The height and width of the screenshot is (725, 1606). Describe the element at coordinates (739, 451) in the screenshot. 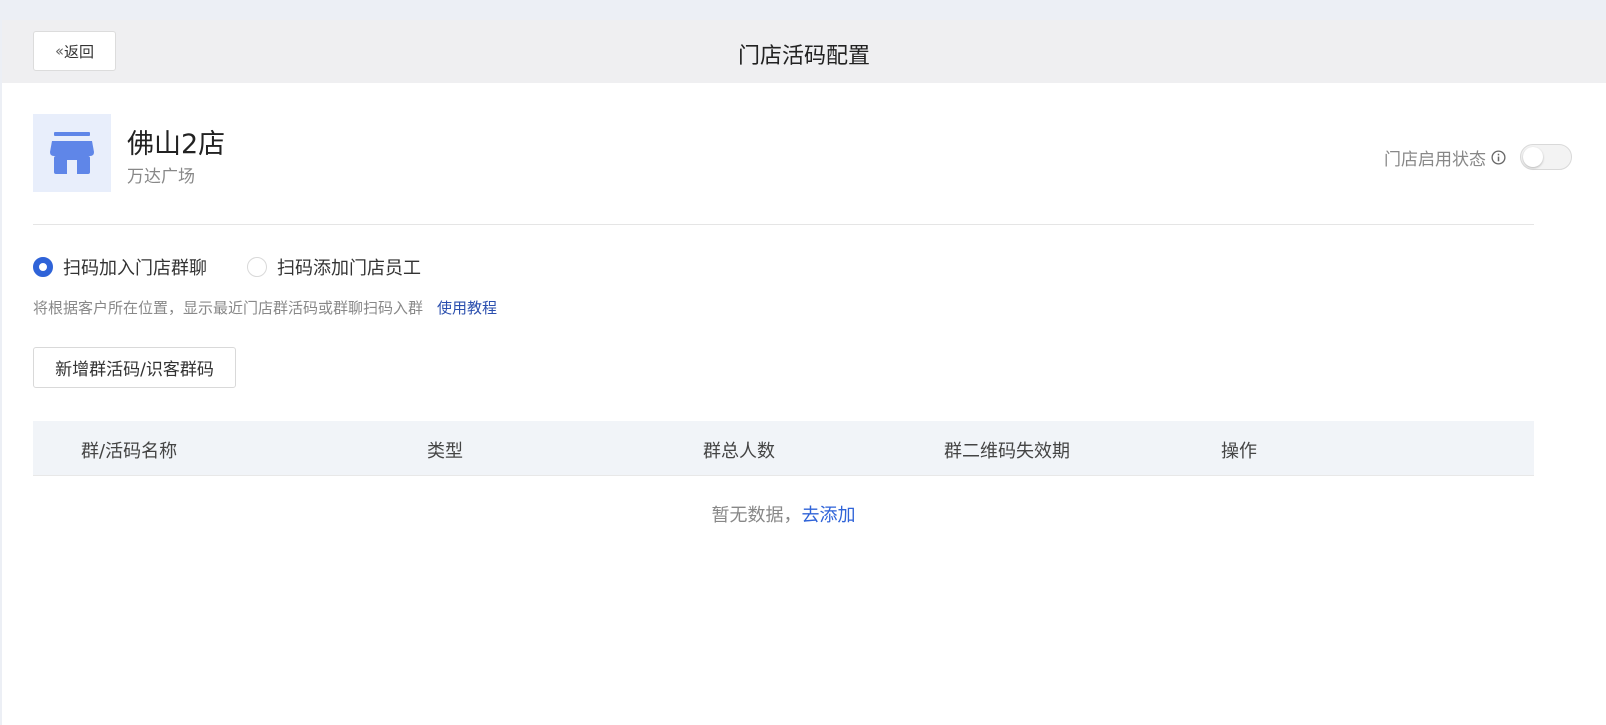

I see `column-header-member-count: 群总人数` at that location.